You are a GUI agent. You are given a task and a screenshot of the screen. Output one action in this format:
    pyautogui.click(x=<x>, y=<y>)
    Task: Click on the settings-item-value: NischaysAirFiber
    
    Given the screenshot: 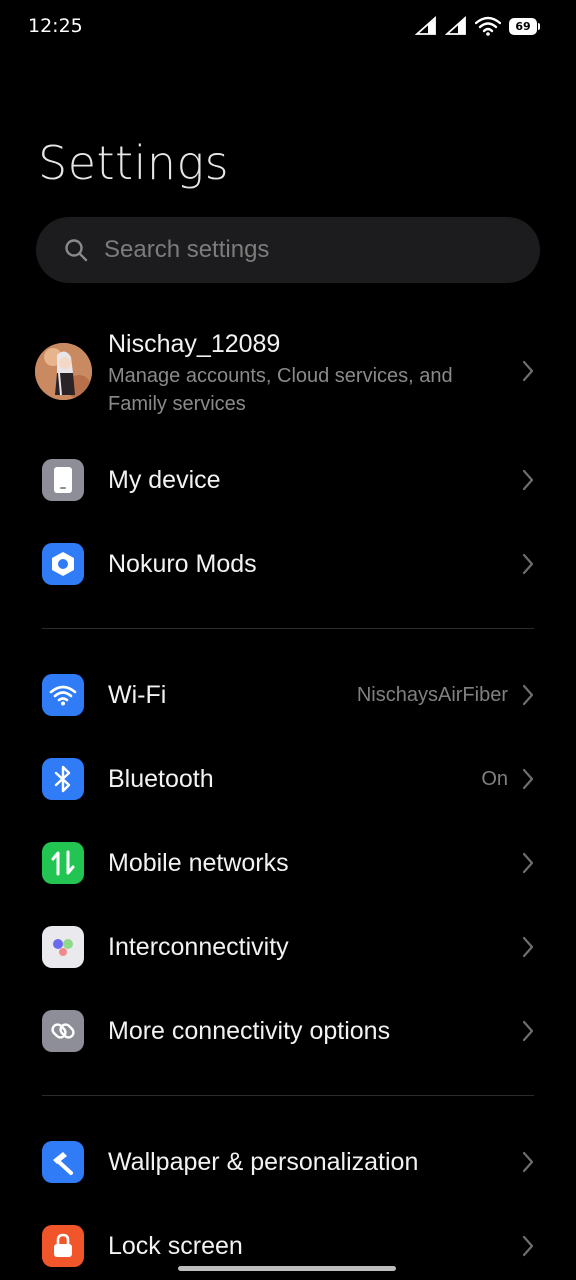 What is the action you would take?
    pyautogui.click(x=432, y=694)
    